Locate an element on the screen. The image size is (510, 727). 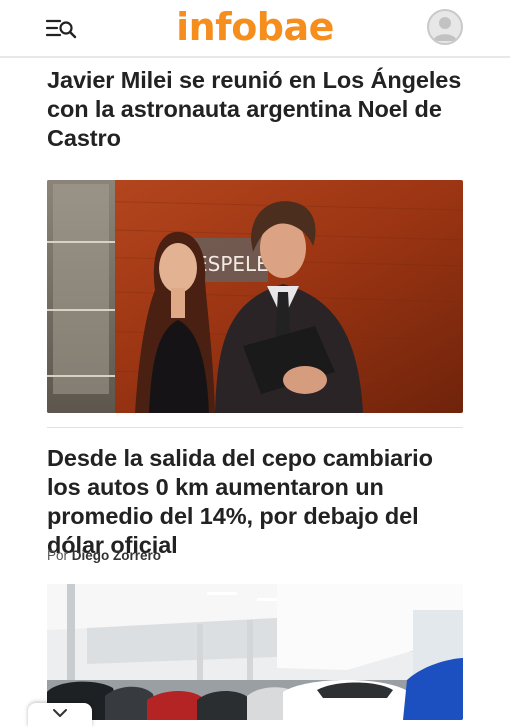
article-divider is located at coordinates (255, 427).